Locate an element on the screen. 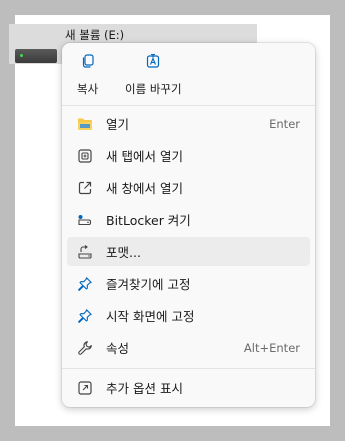  menu-item-open: 열기 Enter is located at coordinates (188, 123).